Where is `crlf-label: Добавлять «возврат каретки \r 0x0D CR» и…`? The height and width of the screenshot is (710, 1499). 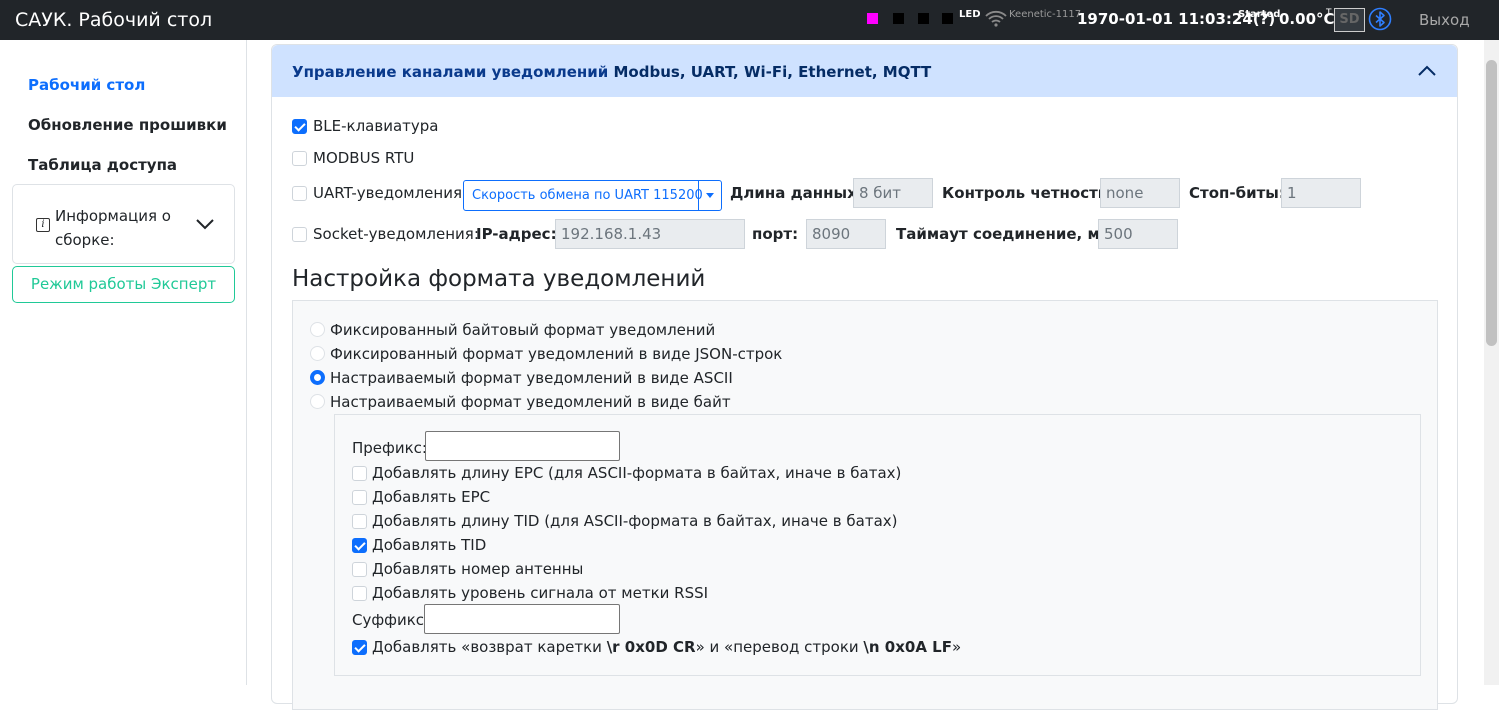
crlf-label: Добавлять «возврат каретки \r 0x0D CR» и… is located at coordinates (666, 647).